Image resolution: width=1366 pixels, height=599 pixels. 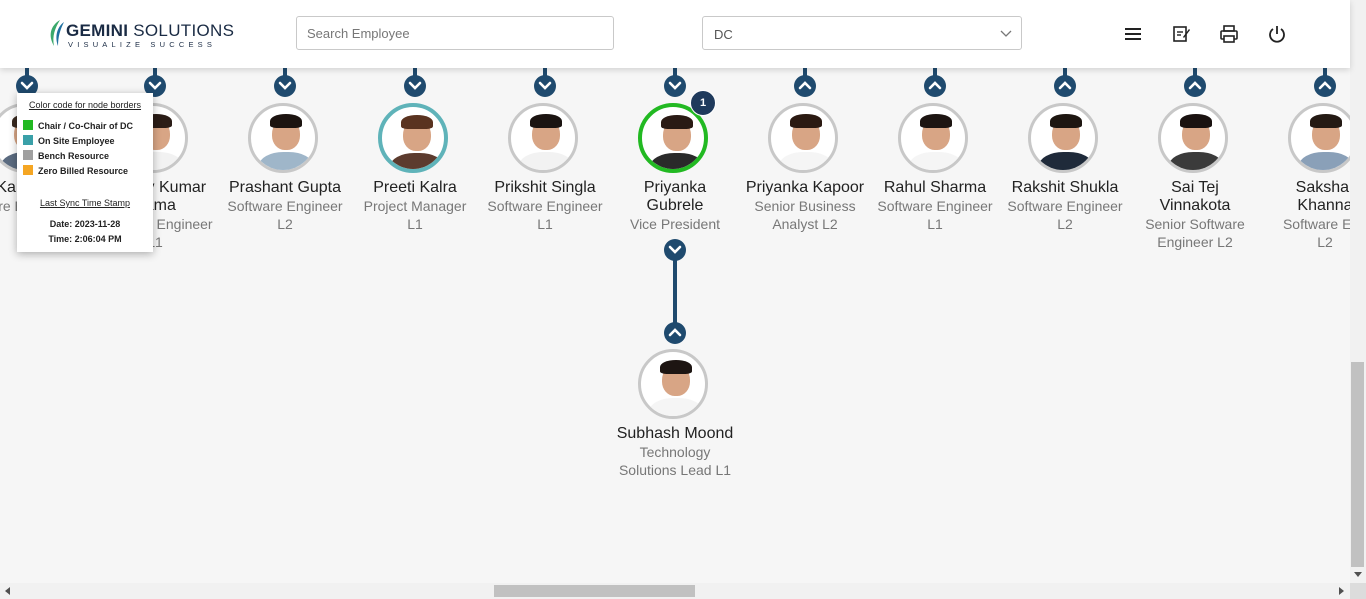 I want to click on employee-name: Prikshit Singla, so click(x=545, y=187).